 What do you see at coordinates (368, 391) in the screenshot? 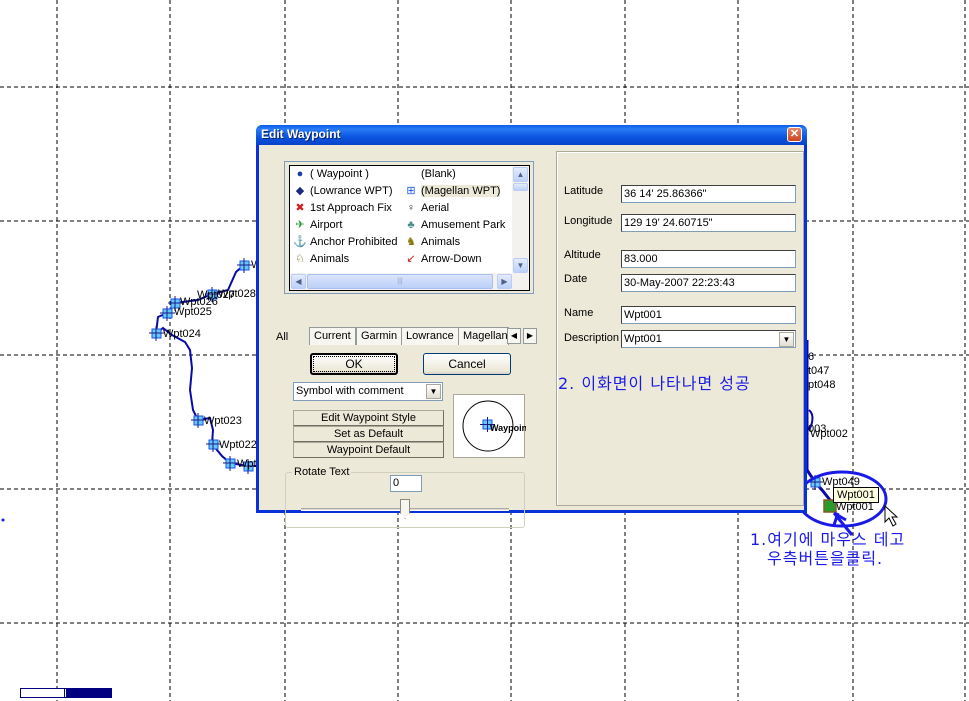
I see `display-style-select: Symbol with comment ▼` at bounding box center [368, 391].